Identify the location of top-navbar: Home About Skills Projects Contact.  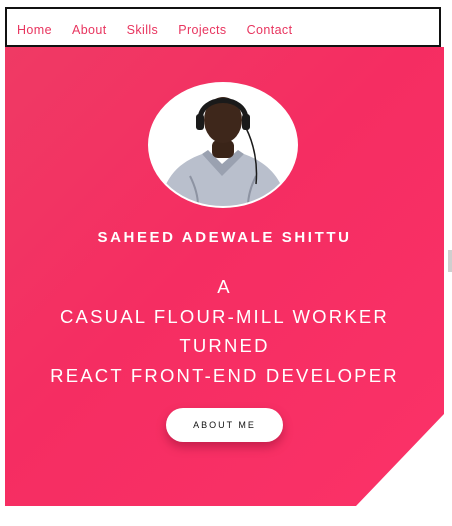
(223, 27).